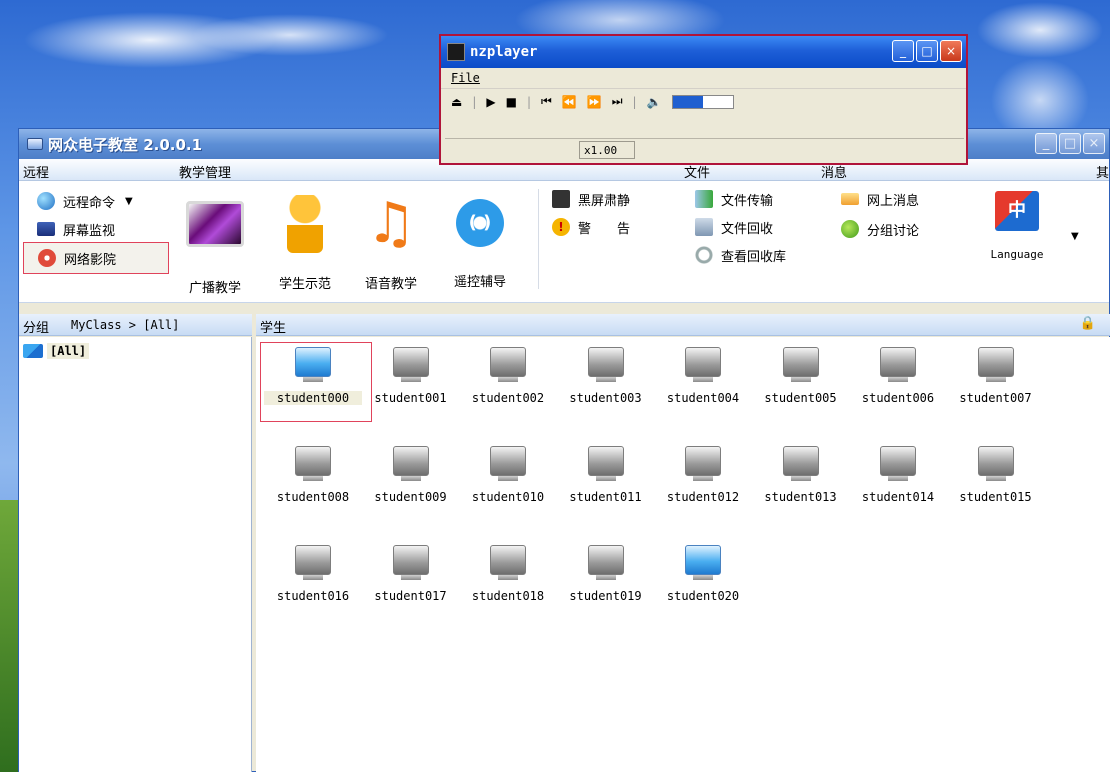 Image resolution: width=1110 pixels, height=772 pixels. I want to click on chevron-down-icon: ▼, so click(129, 201).